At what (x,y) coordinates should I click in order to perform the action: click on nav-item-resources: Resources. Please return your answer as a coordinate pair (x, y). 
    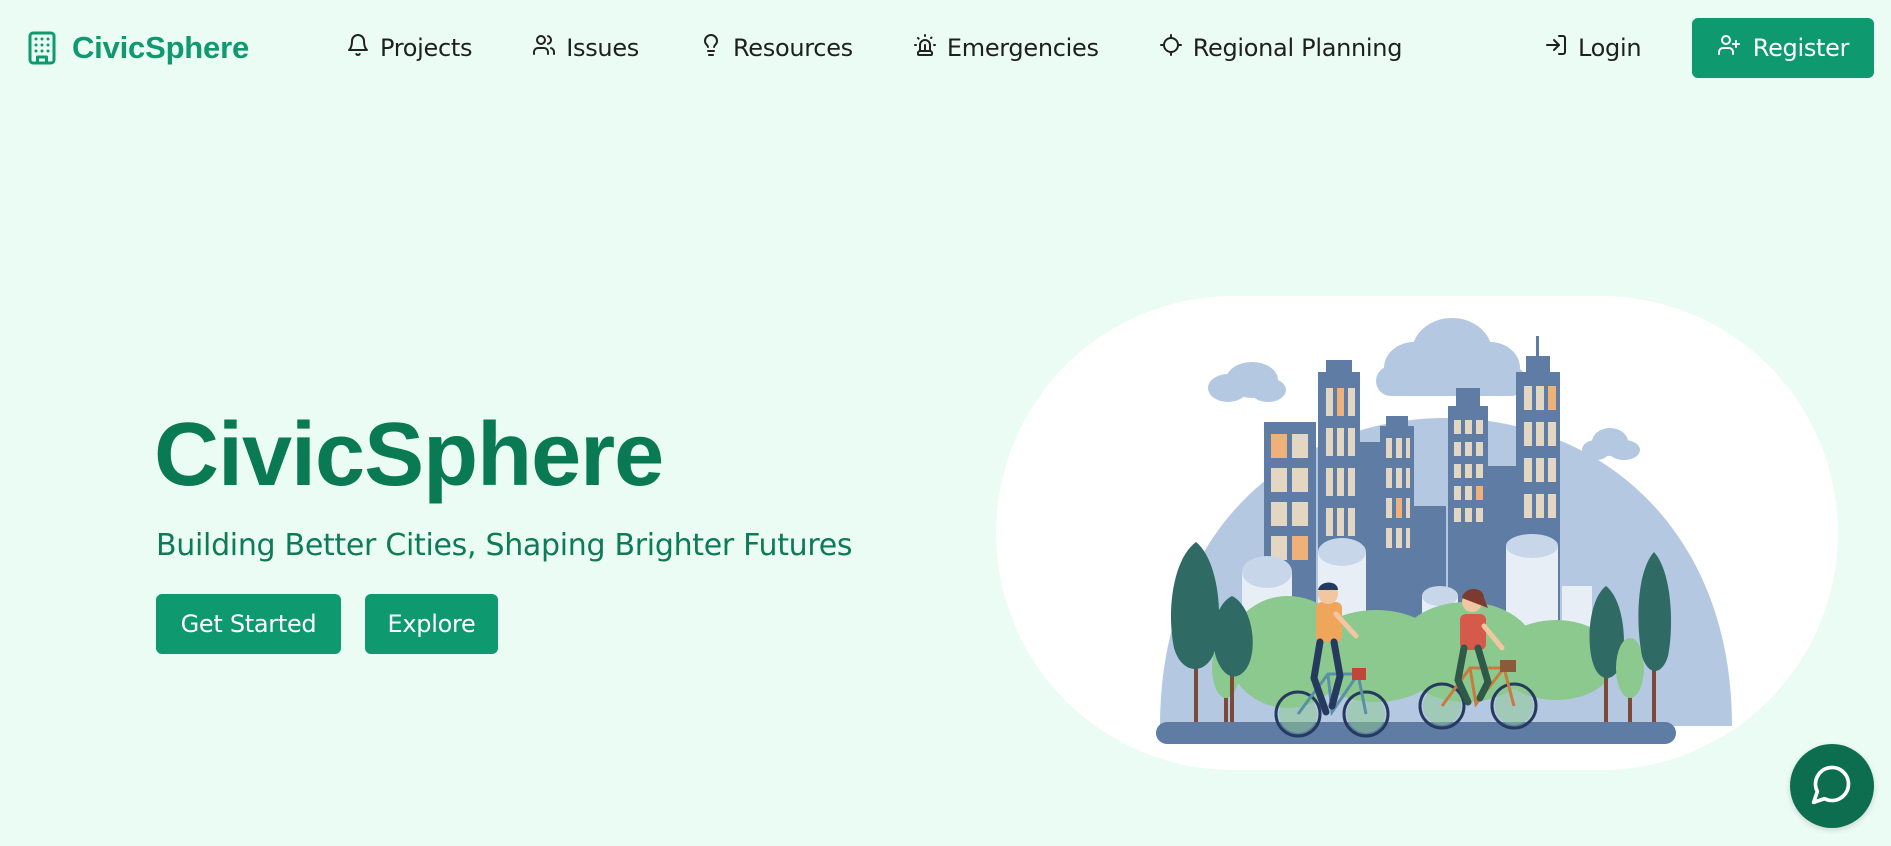
    Looking at the image, I should click on (776, 48).